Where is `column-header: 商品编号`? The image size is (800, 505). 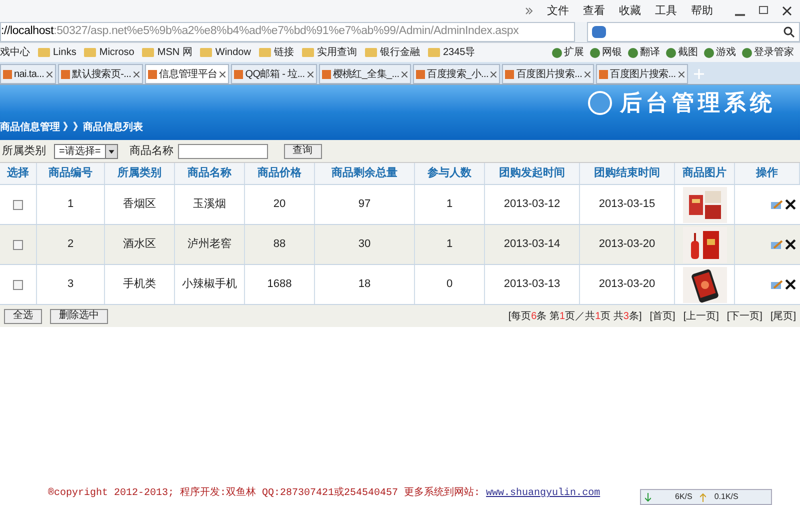
column-header: 商品编号 is located at coordinates (71, 173).